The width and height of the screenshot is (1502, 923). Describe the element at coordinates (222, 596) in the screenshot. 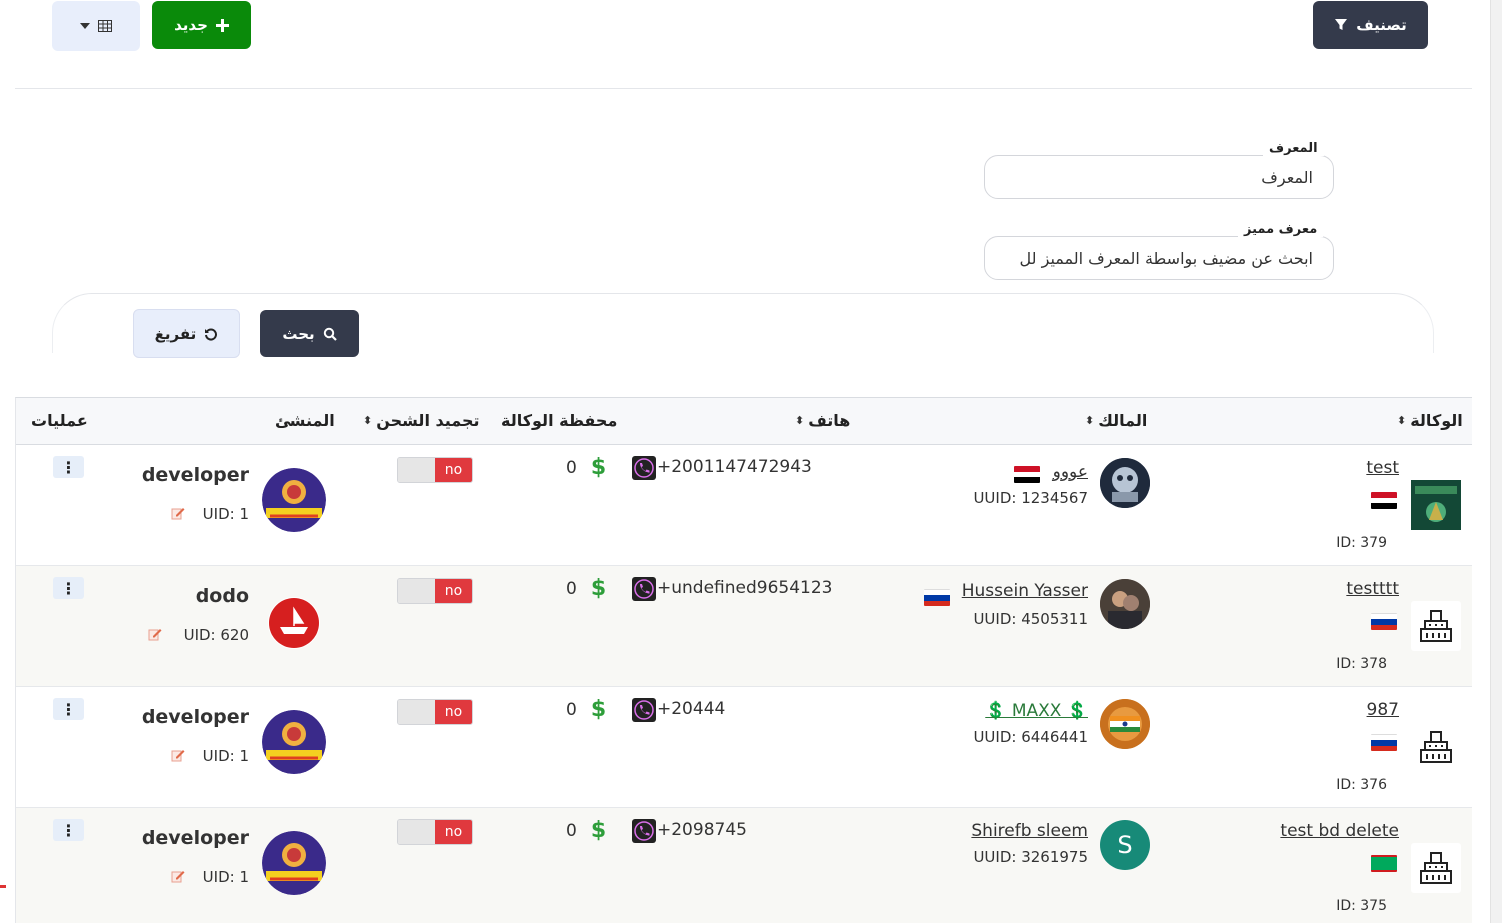

I see `creator-name: dodo` at that location.